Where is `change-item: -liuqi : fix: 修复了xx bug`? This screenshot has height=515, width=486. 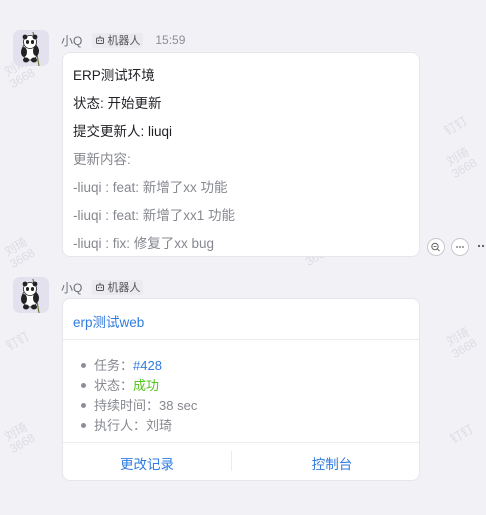
change-item: -liuqi : fix: 修复了xx bug is located at coordinates (144, 243).